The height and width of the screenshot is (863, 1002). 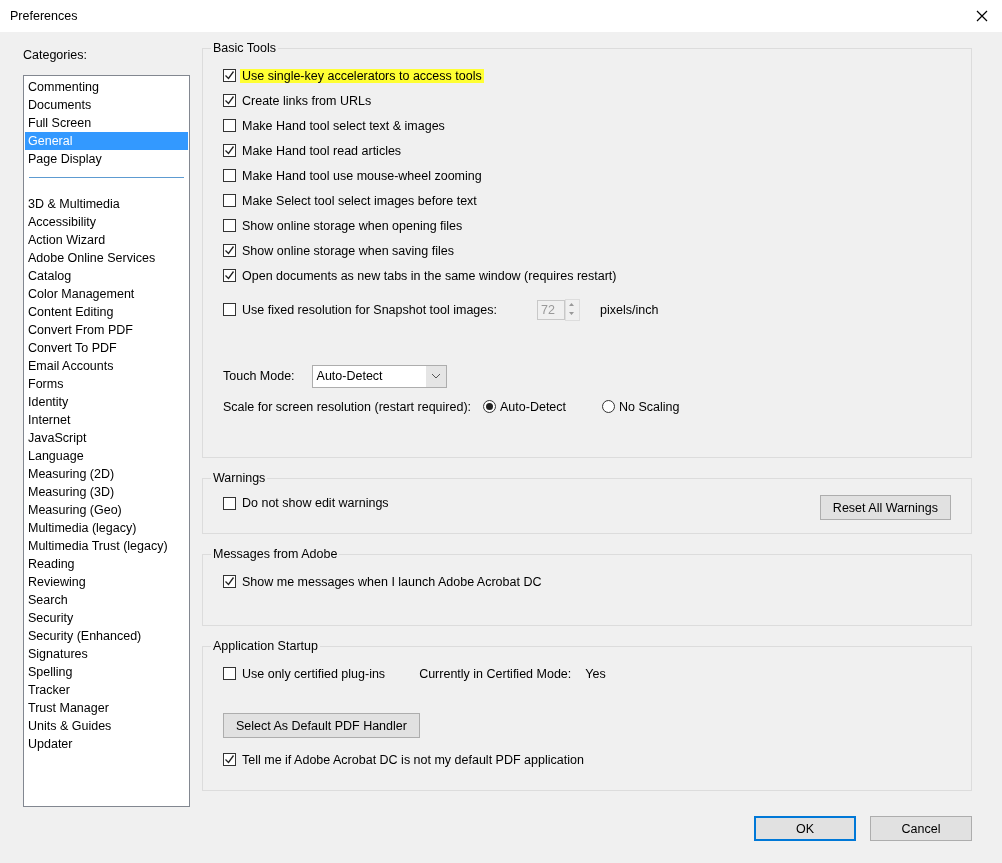 What do you see at coordinates (106, 438) in the screenshot?
I see `category-item: JavaScript` at bounding box center [106, 438].